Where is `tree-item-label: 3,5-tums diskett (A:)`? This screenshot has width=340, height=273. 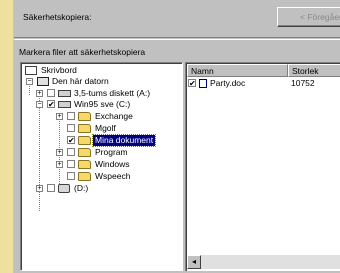
tree-item-label: 3,5-tums diskett (A:) is located at coordinates (112, 93).